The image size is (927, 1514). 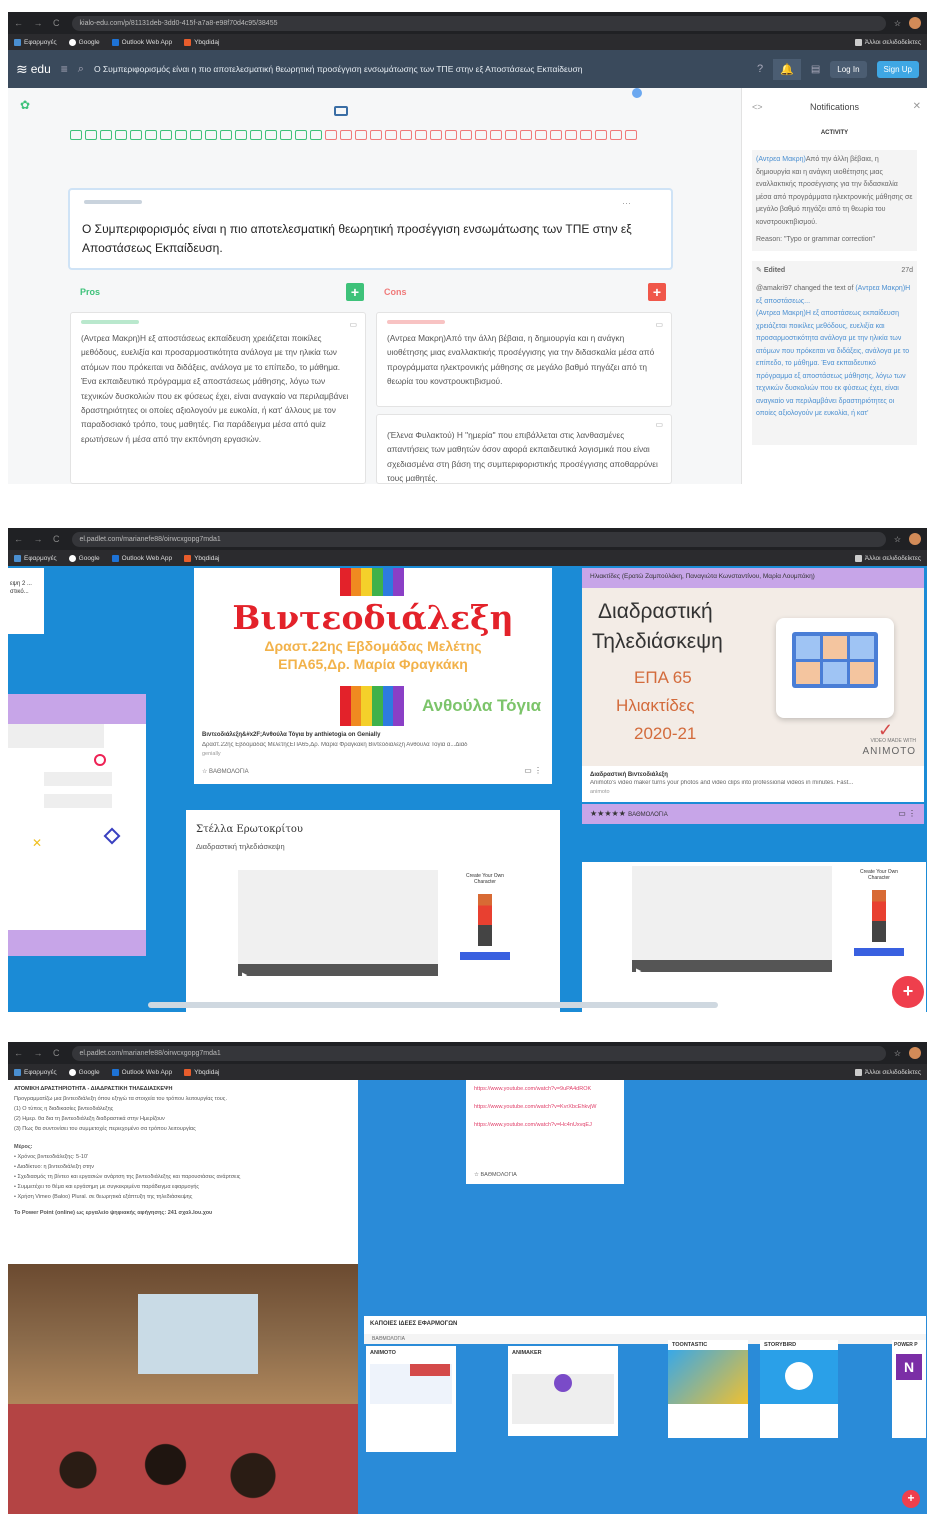 I want to click on app-card-powerpoint: POWER P N, so click(x=909, y=1389).